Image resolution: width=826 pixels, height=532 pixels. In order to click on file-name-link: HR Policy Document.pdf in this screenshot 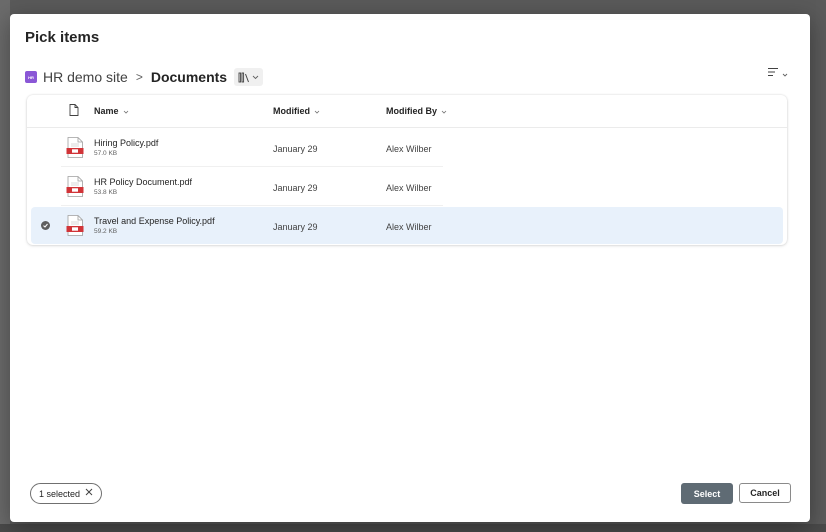, I will do `click(143, 182)`.